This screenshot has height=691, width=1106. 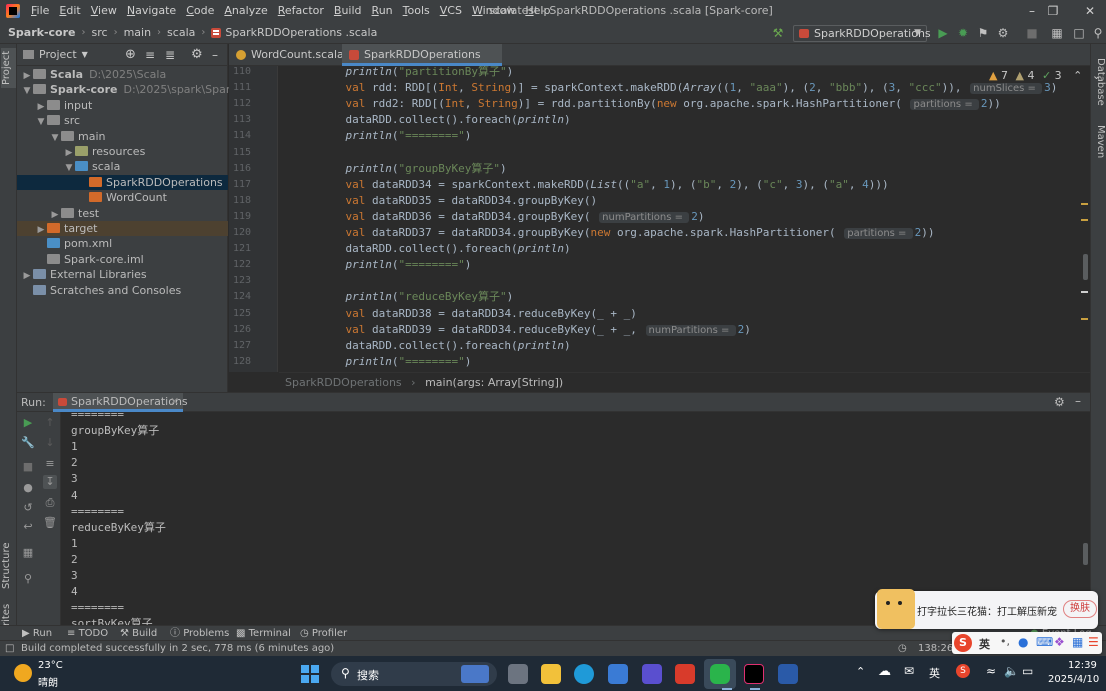 I want to click on menu-navigate: Navigate, so click(x=151, y=11).